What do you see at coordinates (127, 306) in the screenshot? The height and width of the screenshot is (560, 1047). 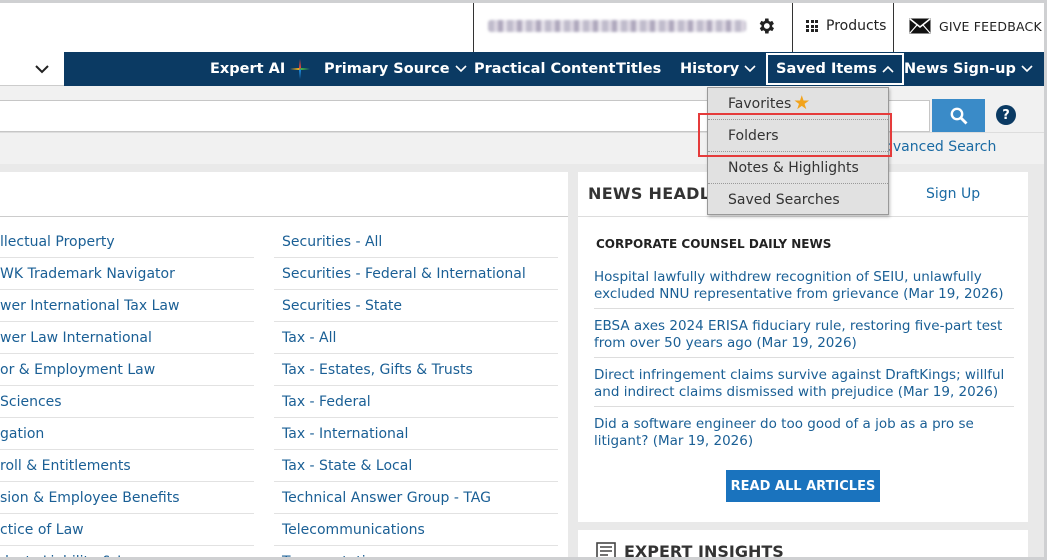 I see `practice-area-link: wer International Tax Law` at bounding box center [127, 306].